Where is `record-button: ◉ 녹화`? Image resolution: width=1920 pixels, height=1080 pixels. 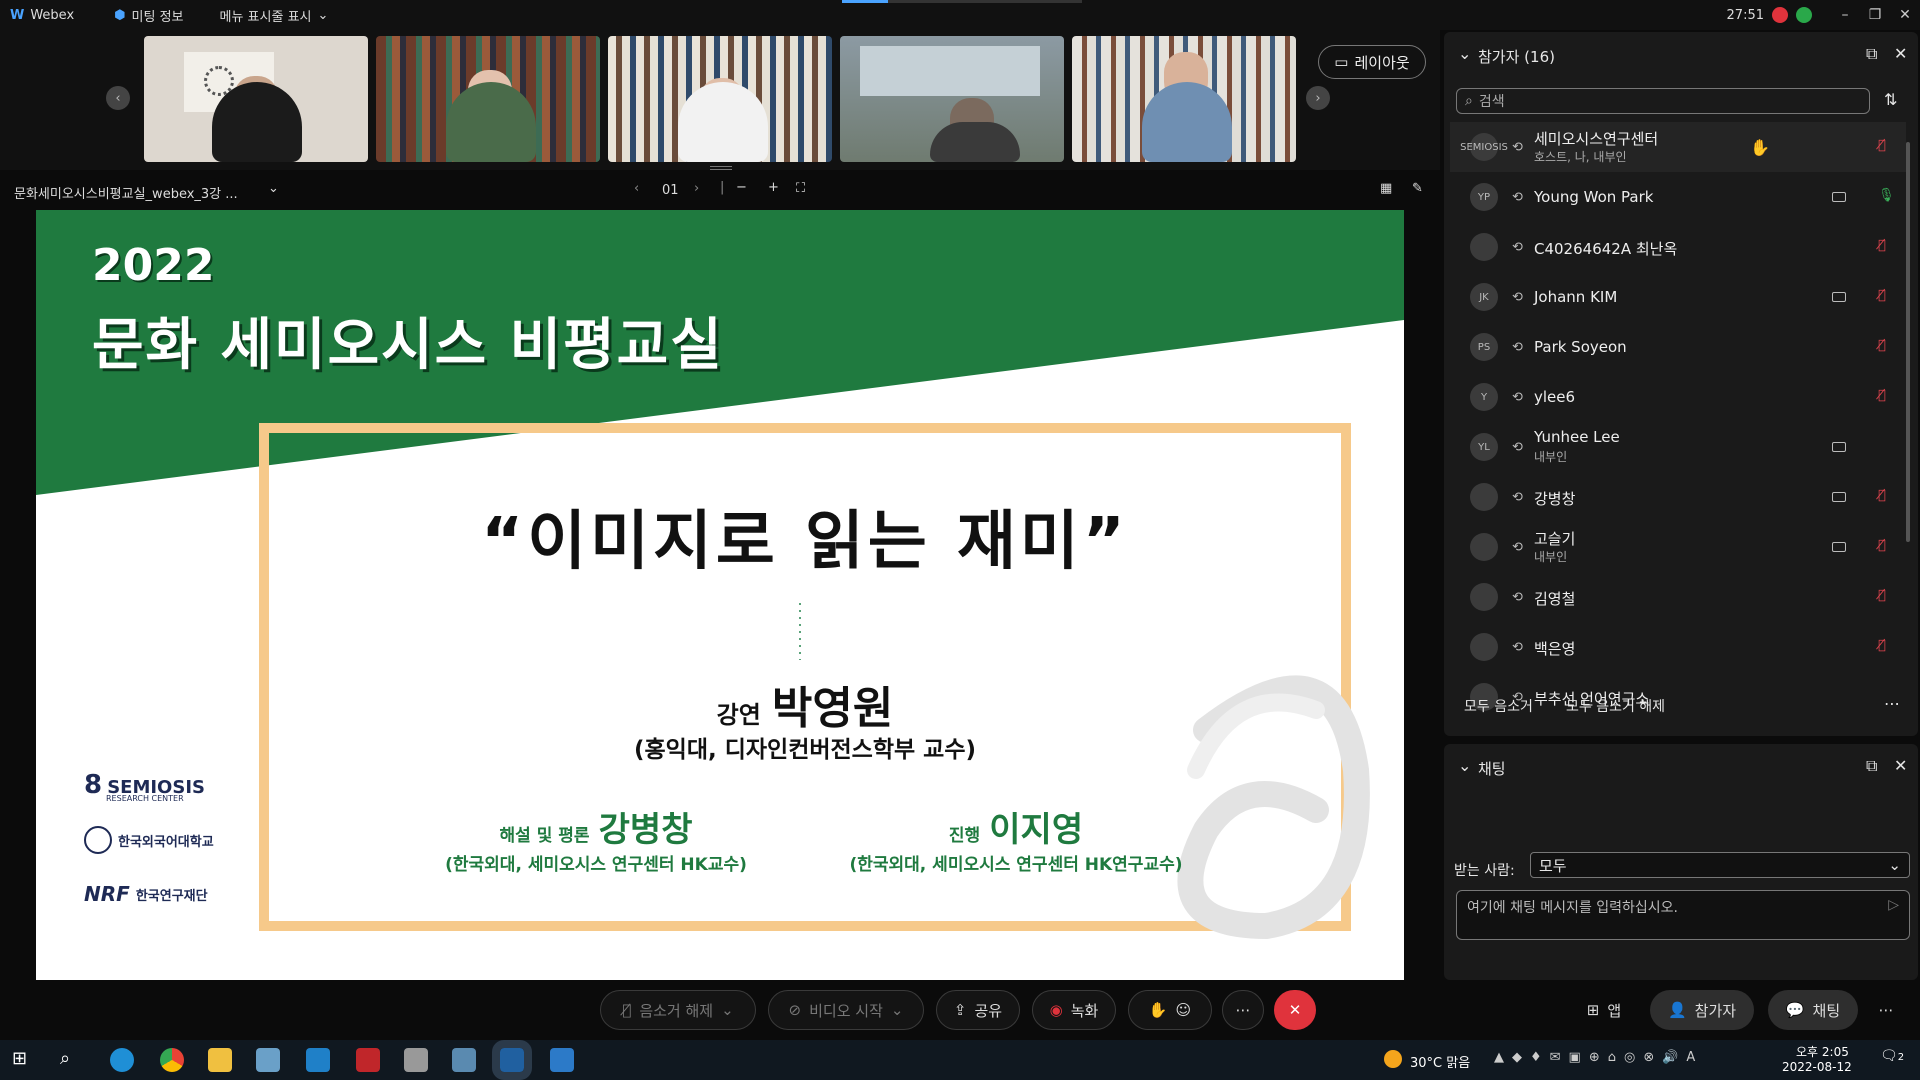
record-button: ◉ 녹화 is located at coordinates (1074, 1010).